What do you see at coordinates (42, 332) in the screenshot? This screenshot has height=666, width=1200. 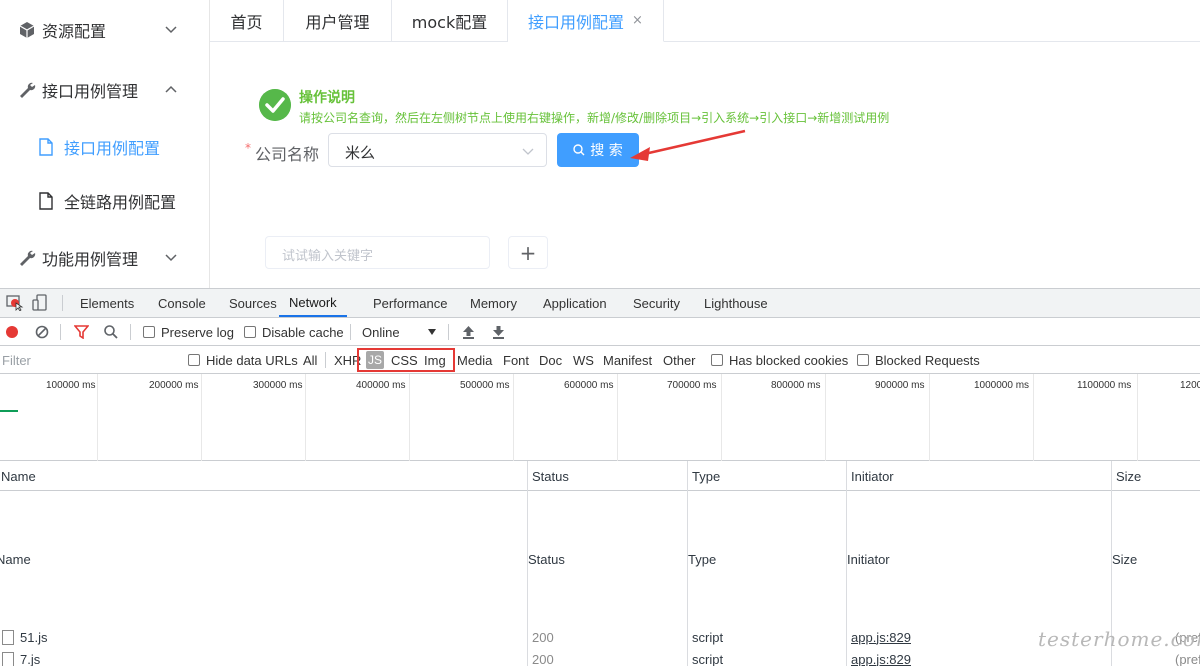 I see `clear-icon` at bounding box center [42, 332].